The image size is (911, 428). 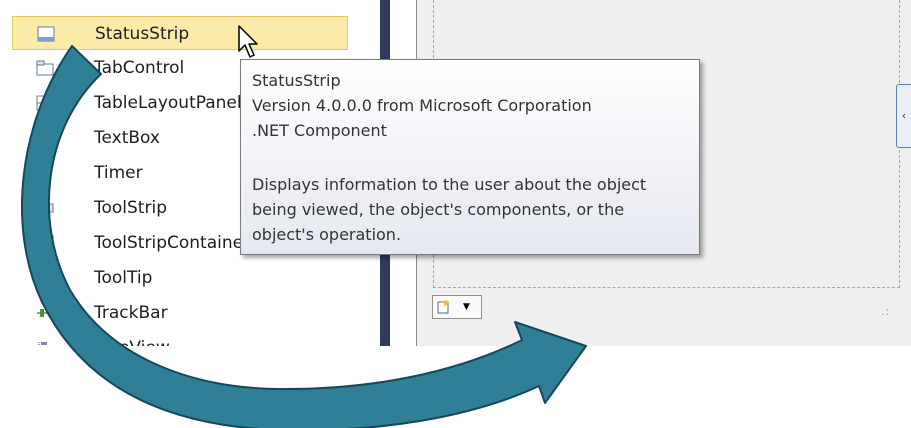 I want to click on tabcontrol-icon, so click(x=45, y=68).